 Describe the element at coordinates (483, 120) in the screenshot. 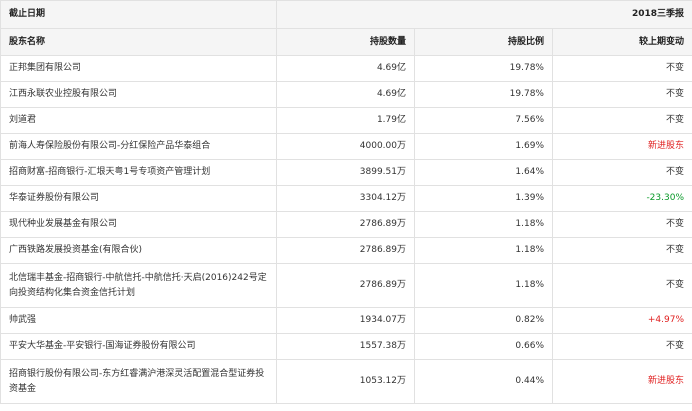

I see `ratio-cell: 7.56%` at that location.